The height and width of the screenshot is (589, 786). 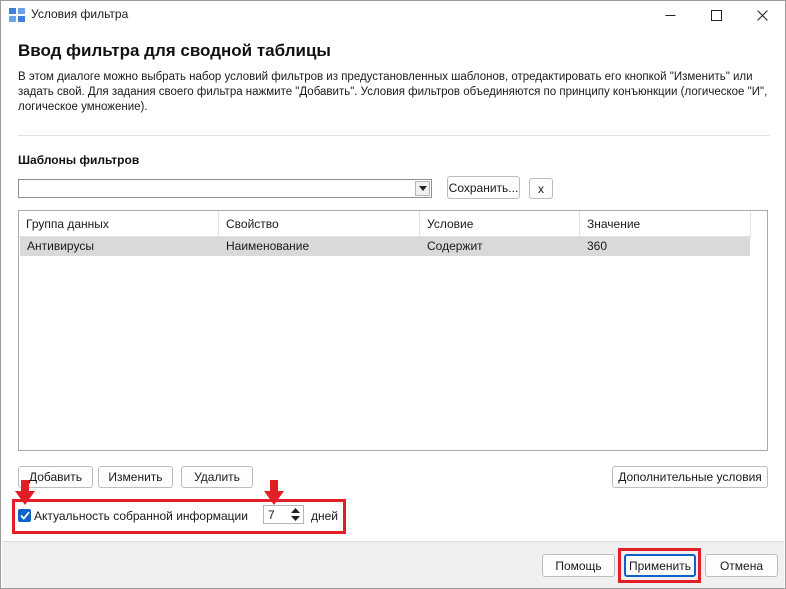 I want to click on edit-condition-button: Изменить, so click(x=135, y=477).